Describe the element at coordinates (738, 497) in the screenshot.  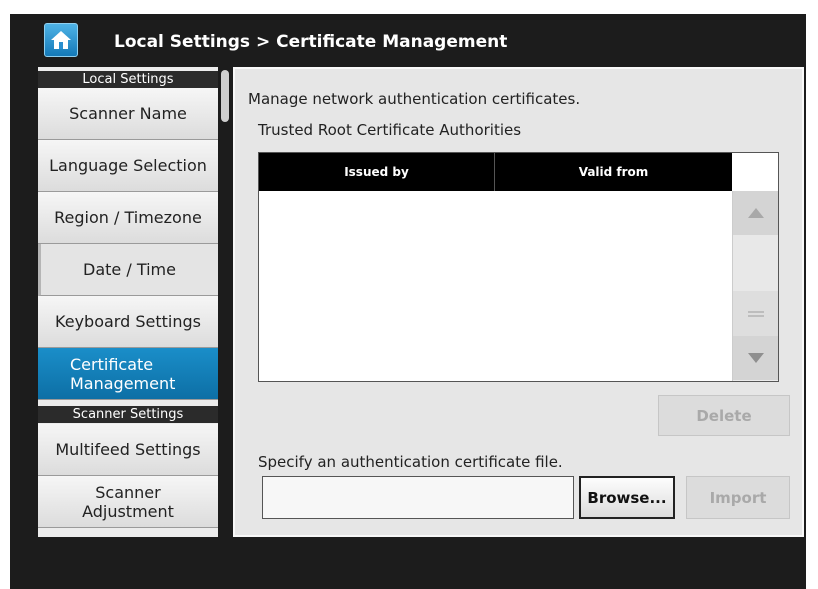
I see `import-button: Import` at that location.